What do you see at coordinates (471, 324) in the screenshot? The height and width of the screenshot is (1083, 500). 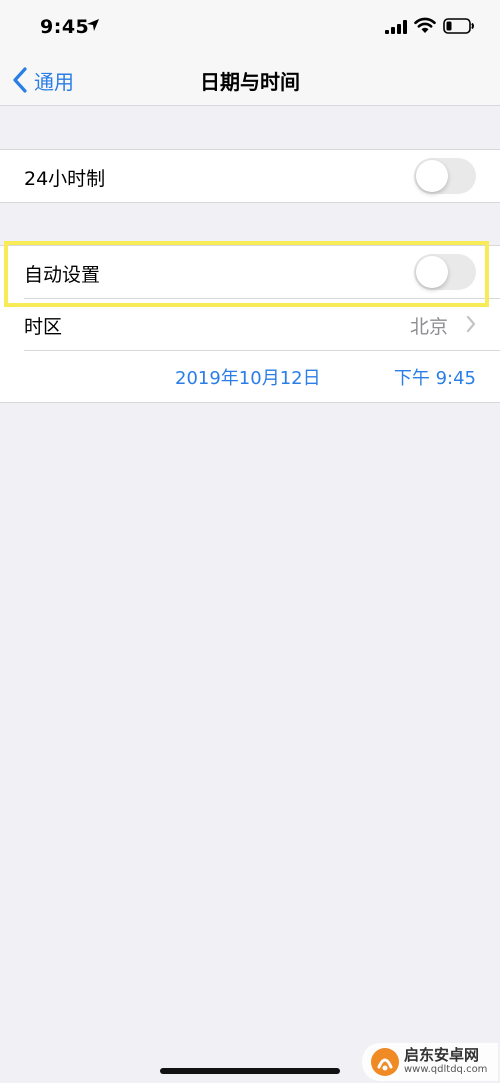 I see `chevron-right-icon` at bounding box center [471, 324].